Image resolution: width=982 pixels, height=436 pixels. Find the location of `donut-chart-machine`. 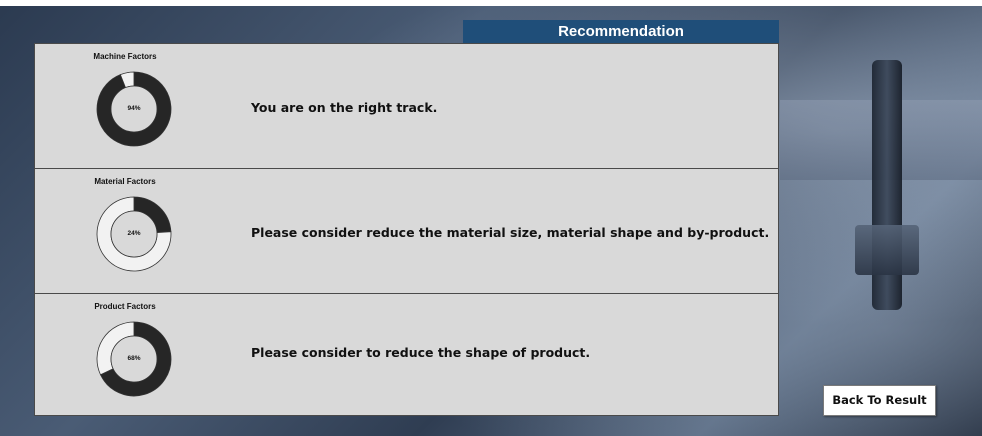

donut-chart-machine is located at coordinates (134, 109).